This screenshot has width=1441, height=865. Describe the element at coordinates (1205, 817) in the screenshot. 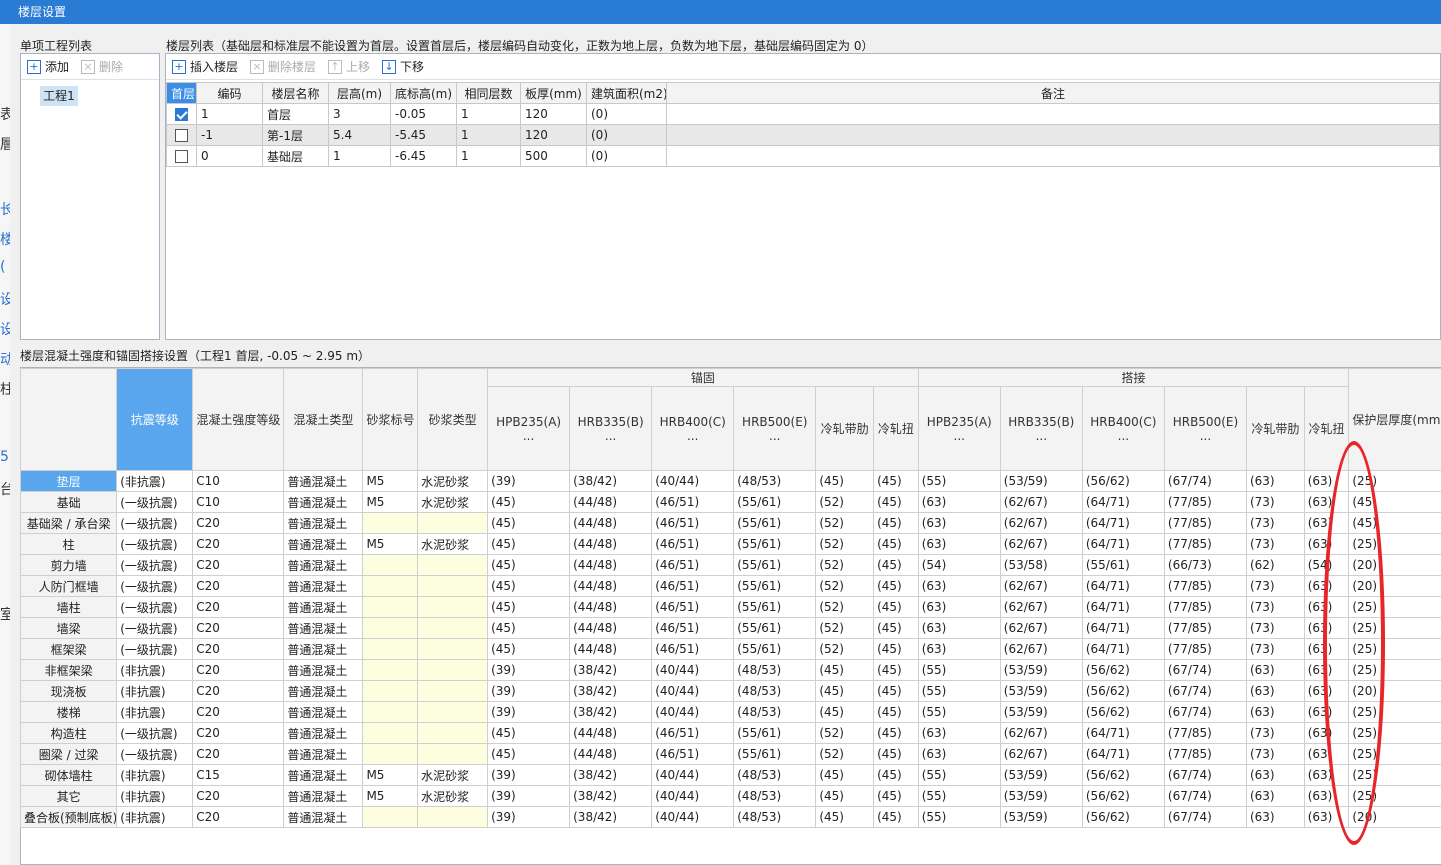

I see `lap-cell: (67/74)` at that location.